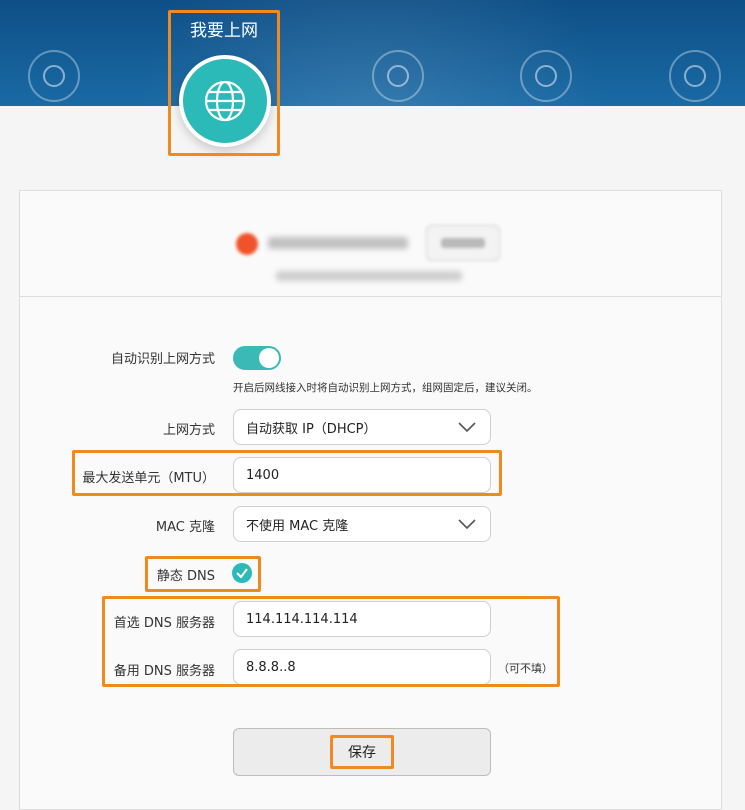 The width and height of the screenshot is (745, 810). I want to click on nav-item-home, so click(54, 53).